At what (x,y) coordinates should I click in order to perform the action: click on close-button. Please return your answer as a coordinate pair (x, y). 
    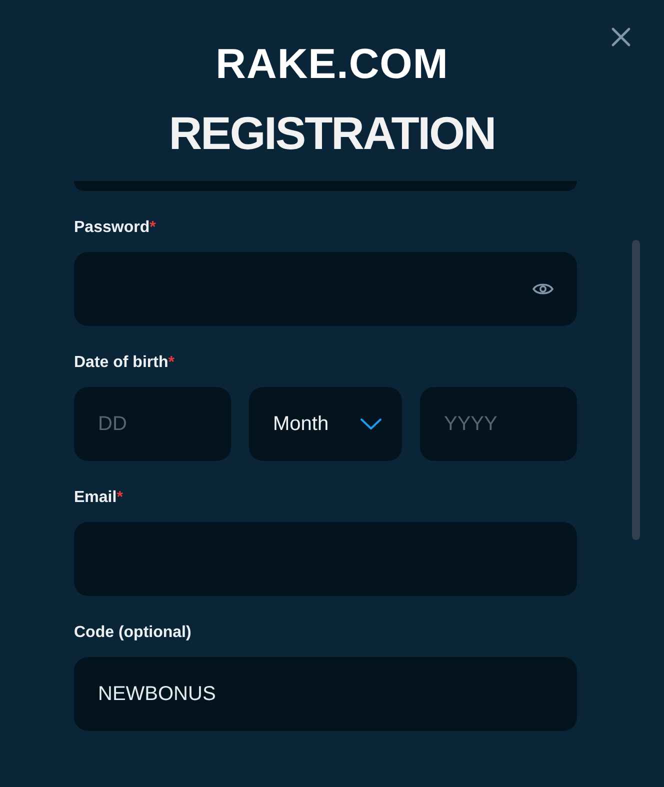
    Looking at the image, I should click on (621, 37).